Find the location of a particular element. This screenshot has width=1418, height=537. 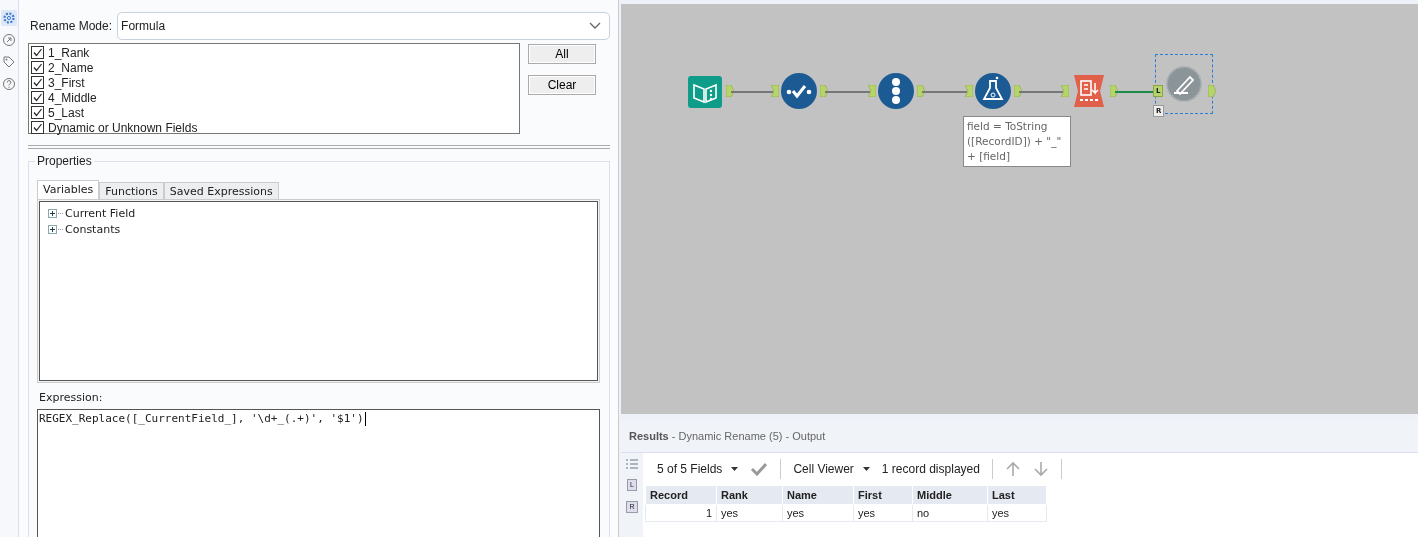

rename-mode-label: Rename Mode: is located at coordinates (71, 26).